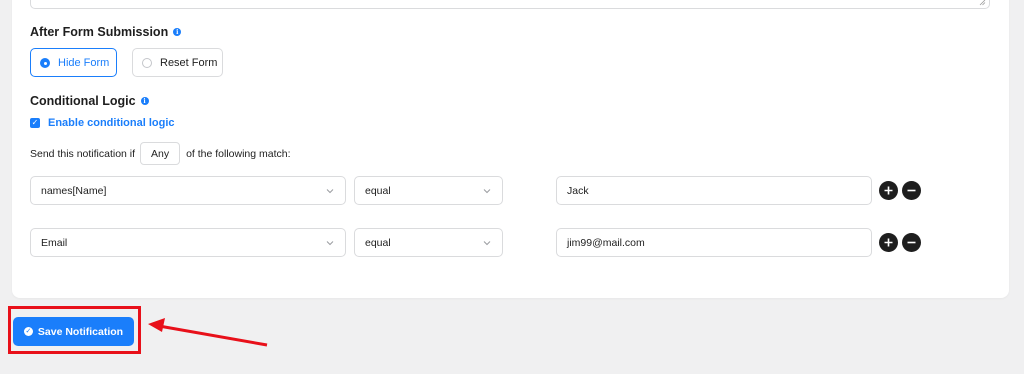 The height and width of the screenshot is (374, 1024). I want to click on rule-field-value: names[Name], so click(74, 190).